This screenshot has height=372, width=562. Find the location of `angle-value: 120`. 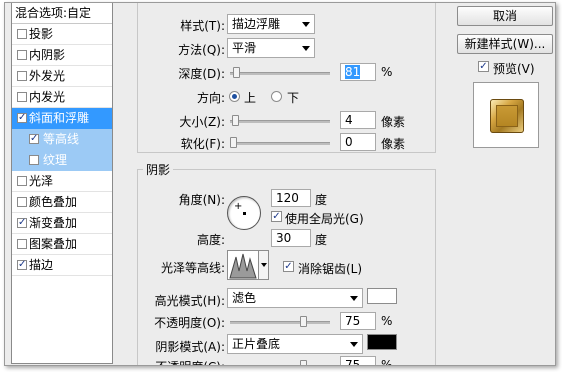

angle-value: 120 is located at coordinates (287, 198).